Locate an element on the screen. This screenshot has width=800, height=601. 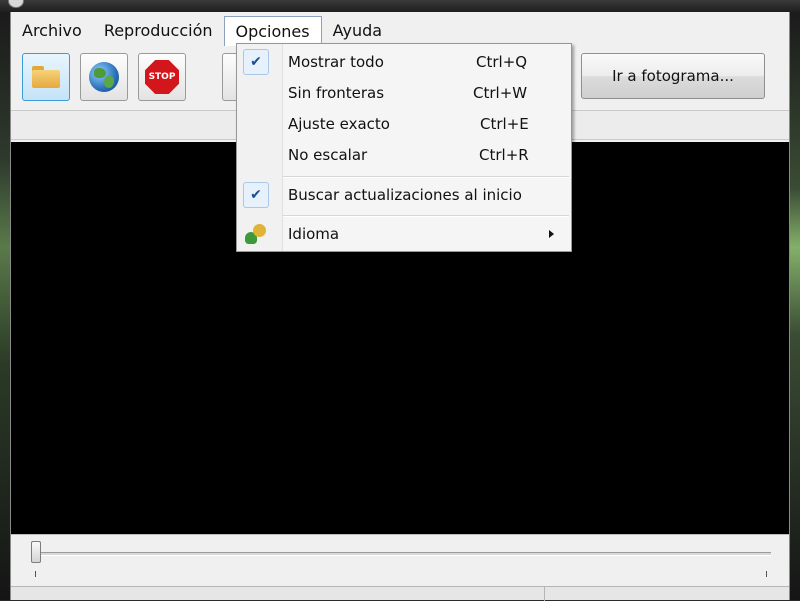
menu-archivo: Archivo is located at coordinates (52, 31).